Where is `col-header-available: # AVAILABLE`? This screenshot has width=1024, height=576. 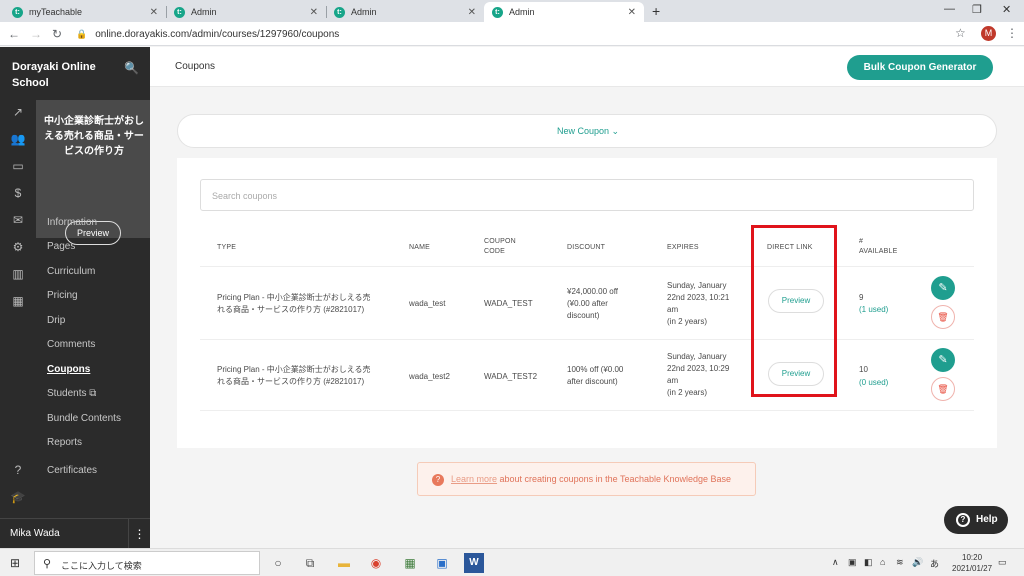
col-header-available: # AVAILABLE is located at coordinates (878, 246).